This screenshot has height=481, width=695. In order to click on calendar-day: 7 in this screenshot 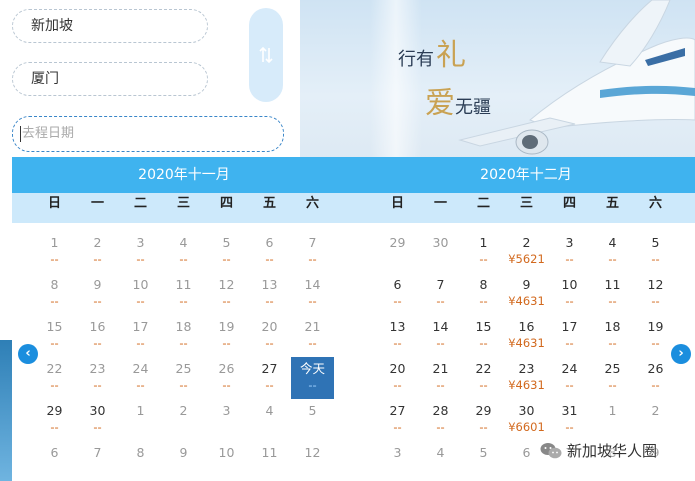, I will do `click(97, 461)`.